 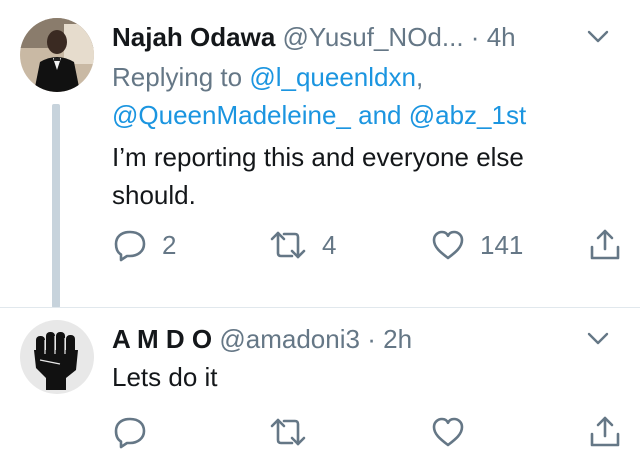 I want to click on reply-button, so click(x=130, y=432).